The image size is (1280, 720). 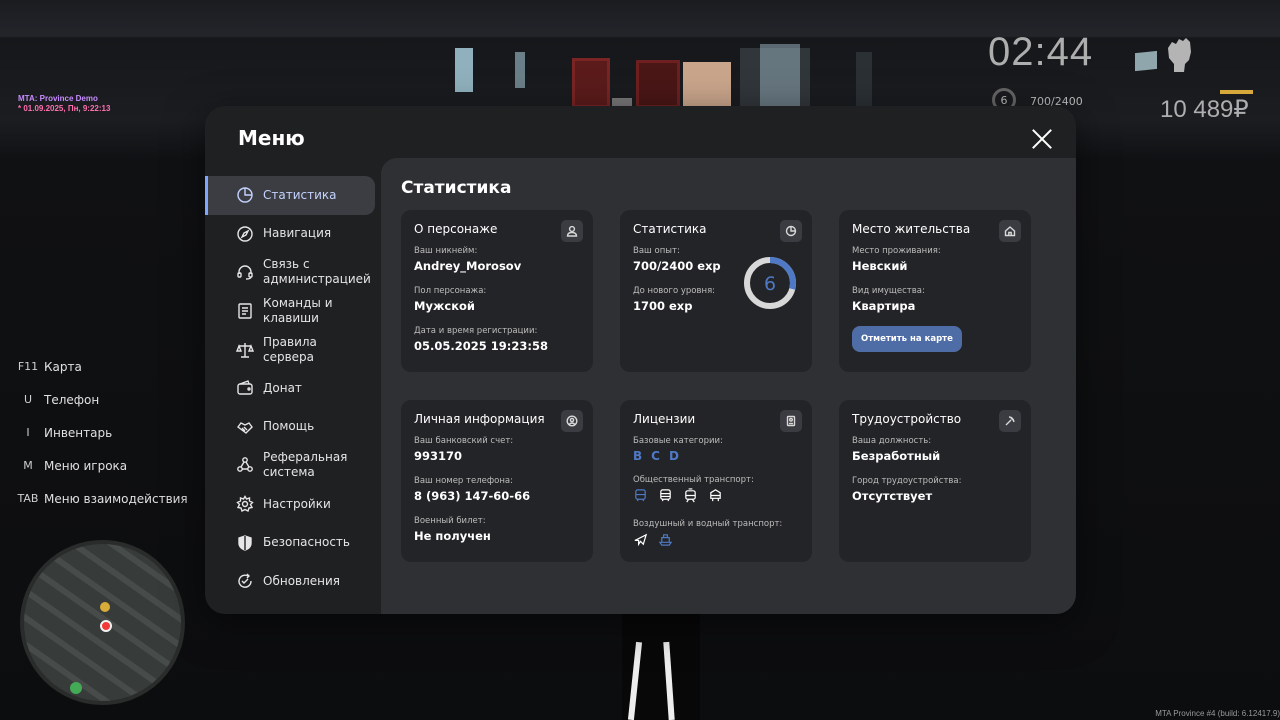 What do you see at coordinates (28, 498) in the screenshot?
I see `hotkey-key: TAB` at bounding box center [28, 498].